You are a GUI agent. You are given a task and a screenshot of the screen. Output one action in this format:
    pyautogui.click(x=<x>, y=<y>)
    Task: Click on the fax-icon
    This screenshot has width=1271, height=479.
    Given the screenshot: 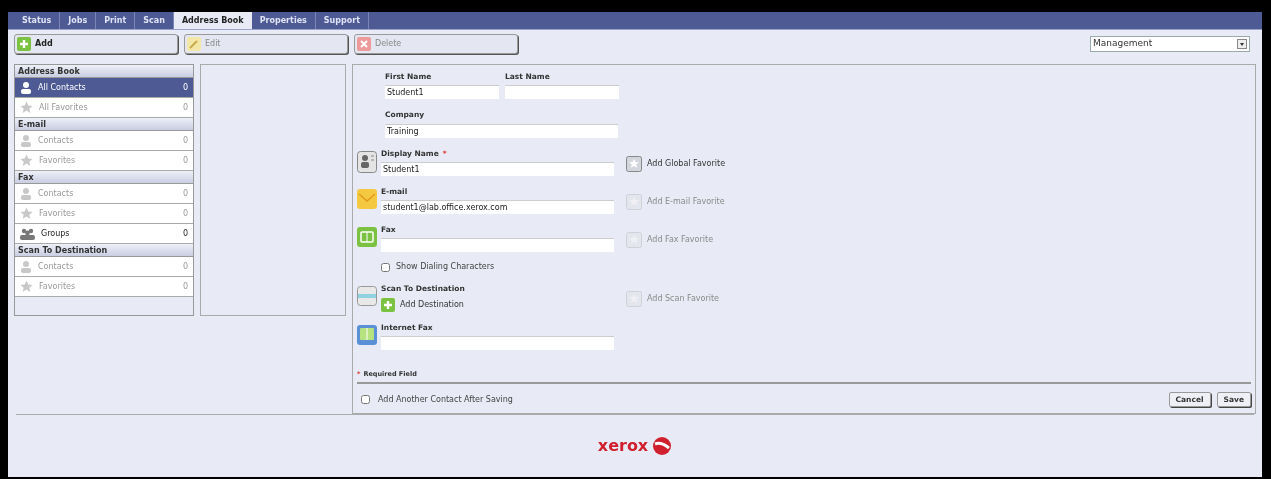 What is the action you would take?
    pyautogui.click(x=367, y=237)
    